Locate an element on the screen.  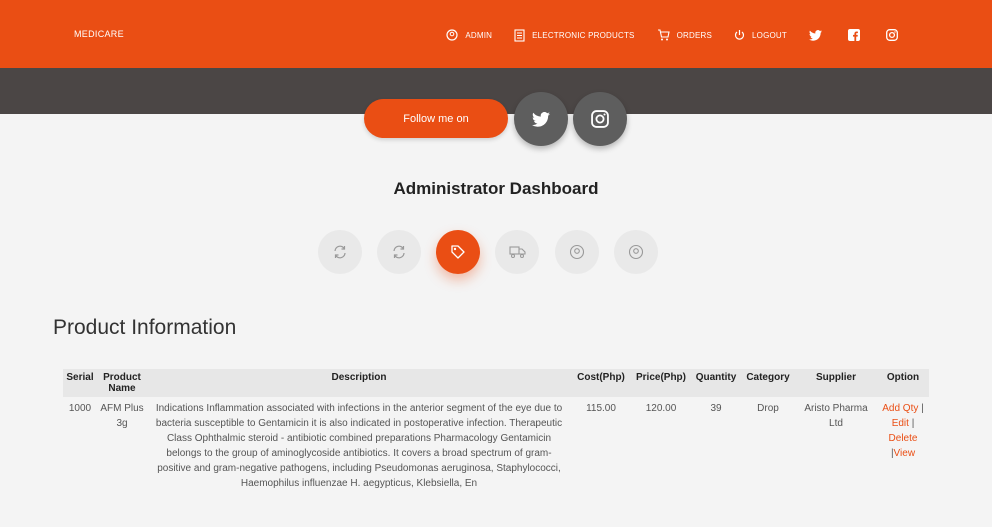
add-qty-link: Add Qty is located at coordinates (900, 408).